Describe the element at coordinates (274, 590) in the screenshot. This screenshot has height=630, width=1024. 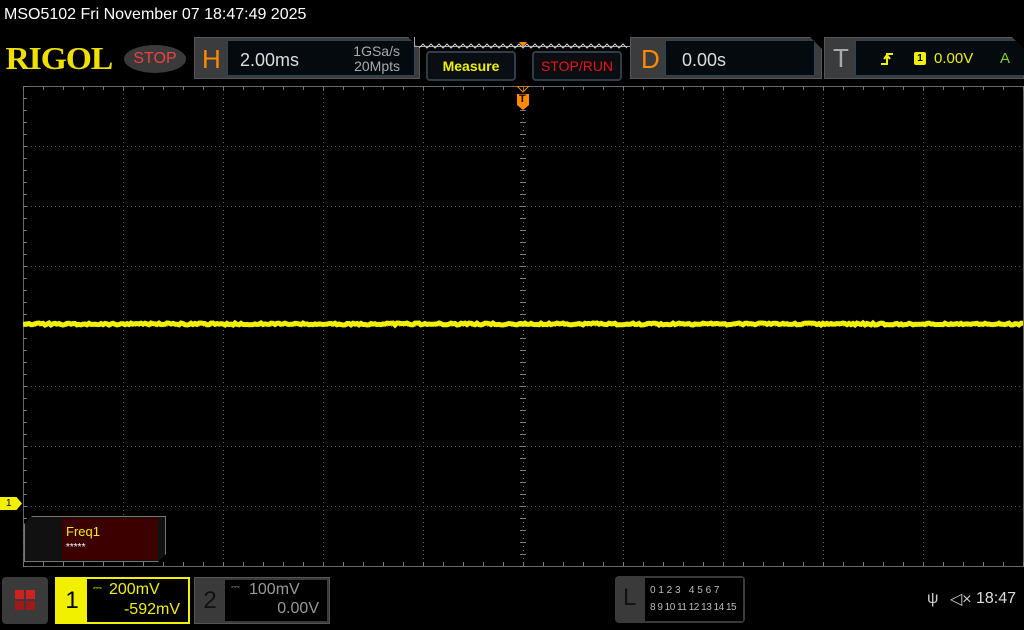
I see `channel-2-scale: 100mV` at that location.